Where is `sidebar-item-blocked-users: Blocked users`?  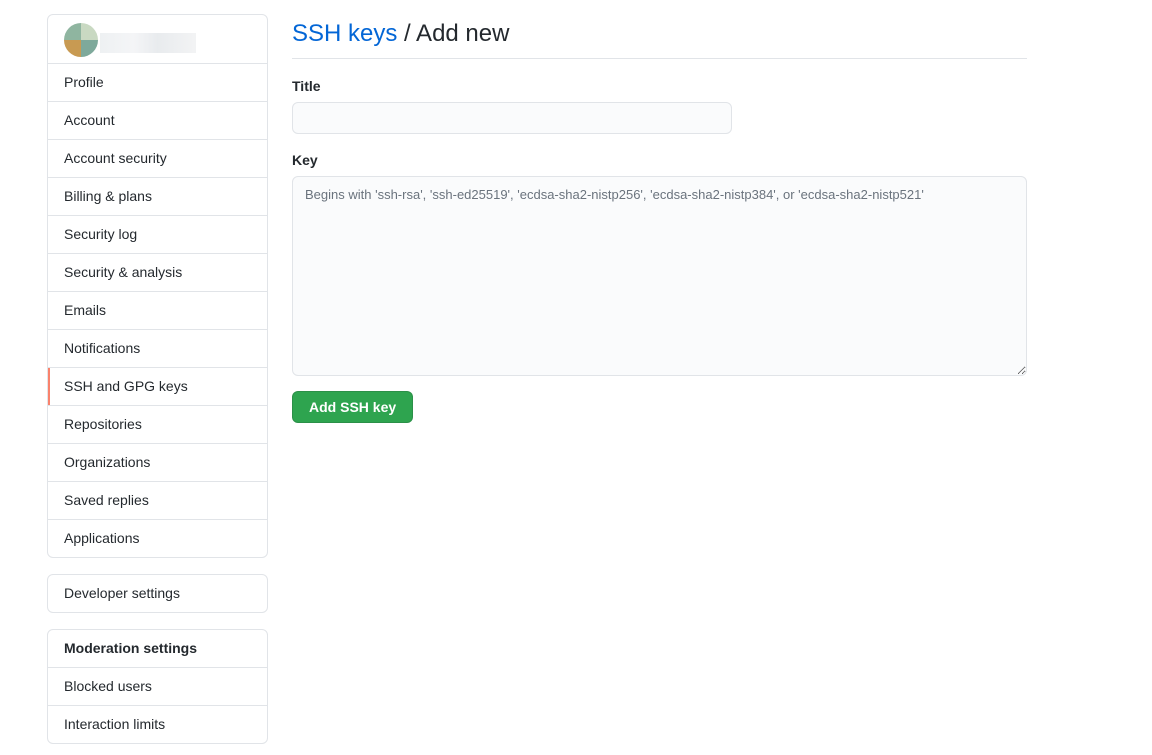 sidebar-item-blocked-users: Blocked users is located at coordinates (157, 687).